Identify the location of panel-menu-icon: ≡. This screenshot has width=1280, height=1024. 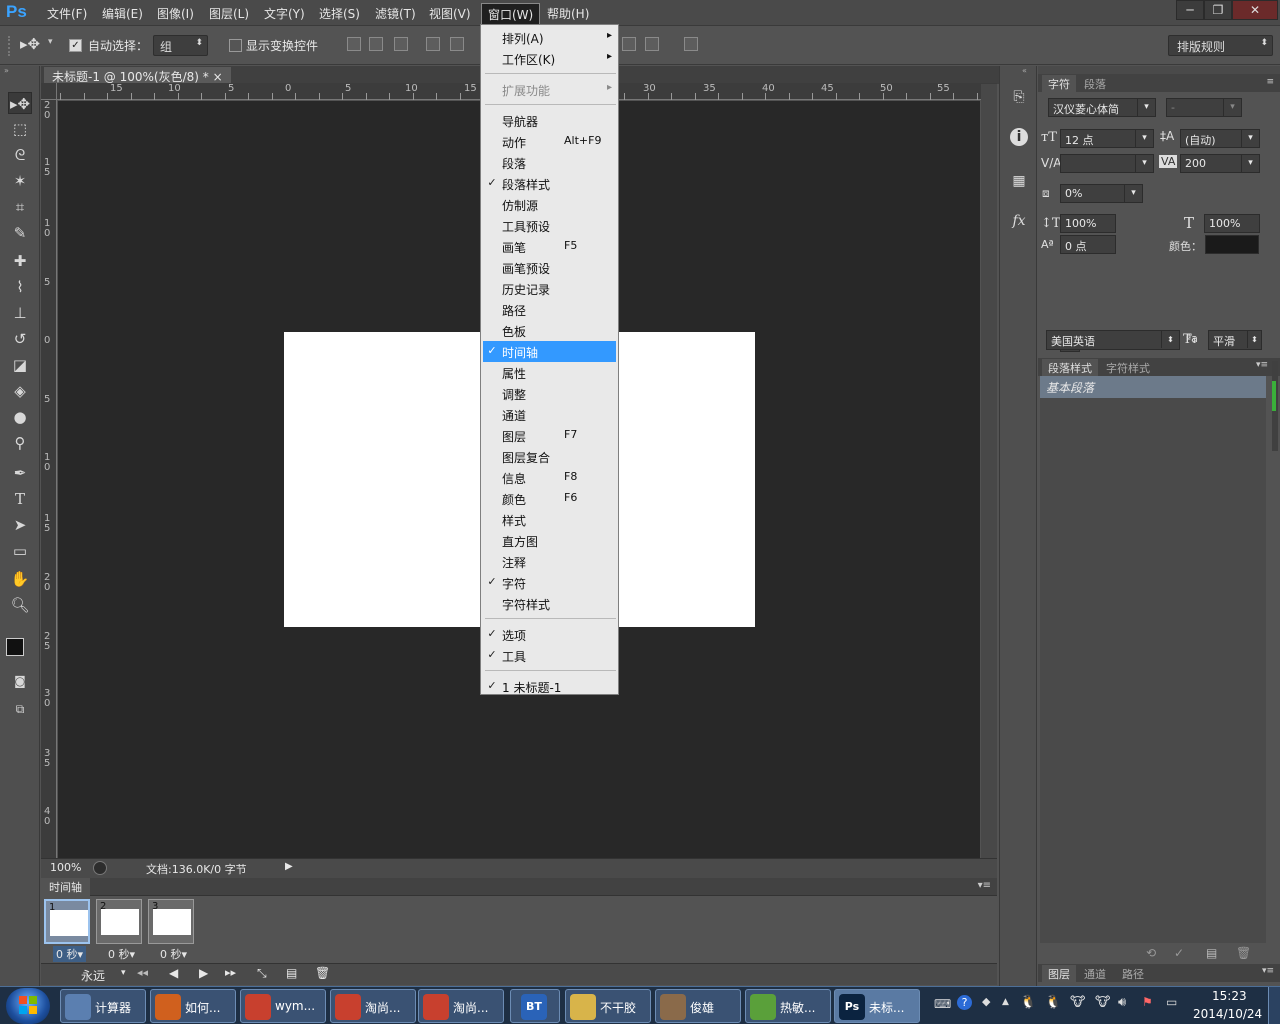
(1270, 82).